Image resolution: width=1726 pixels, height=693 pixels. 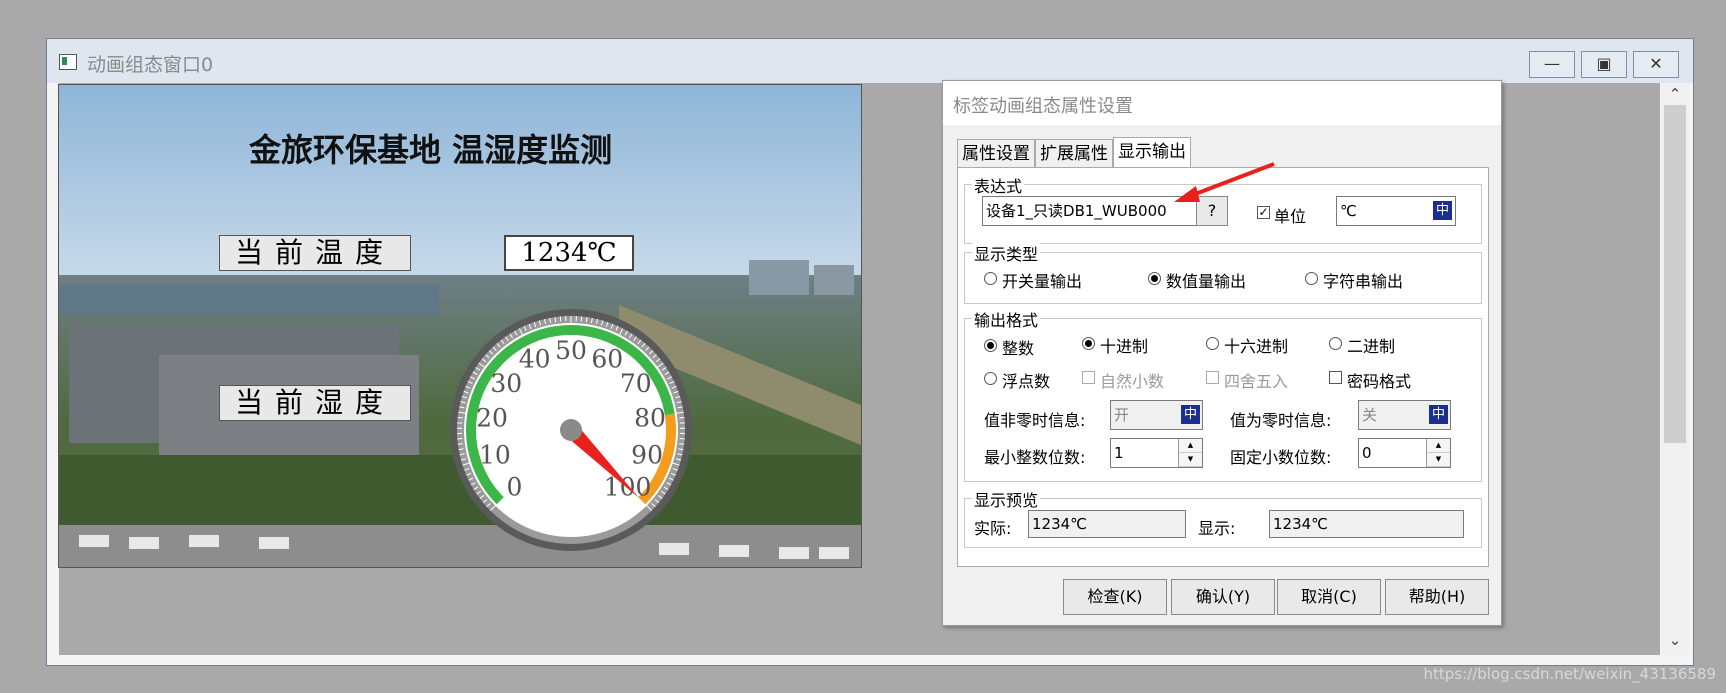 I want to click on actual-preview-value: 1234℃, so click(x=1107, y=524).